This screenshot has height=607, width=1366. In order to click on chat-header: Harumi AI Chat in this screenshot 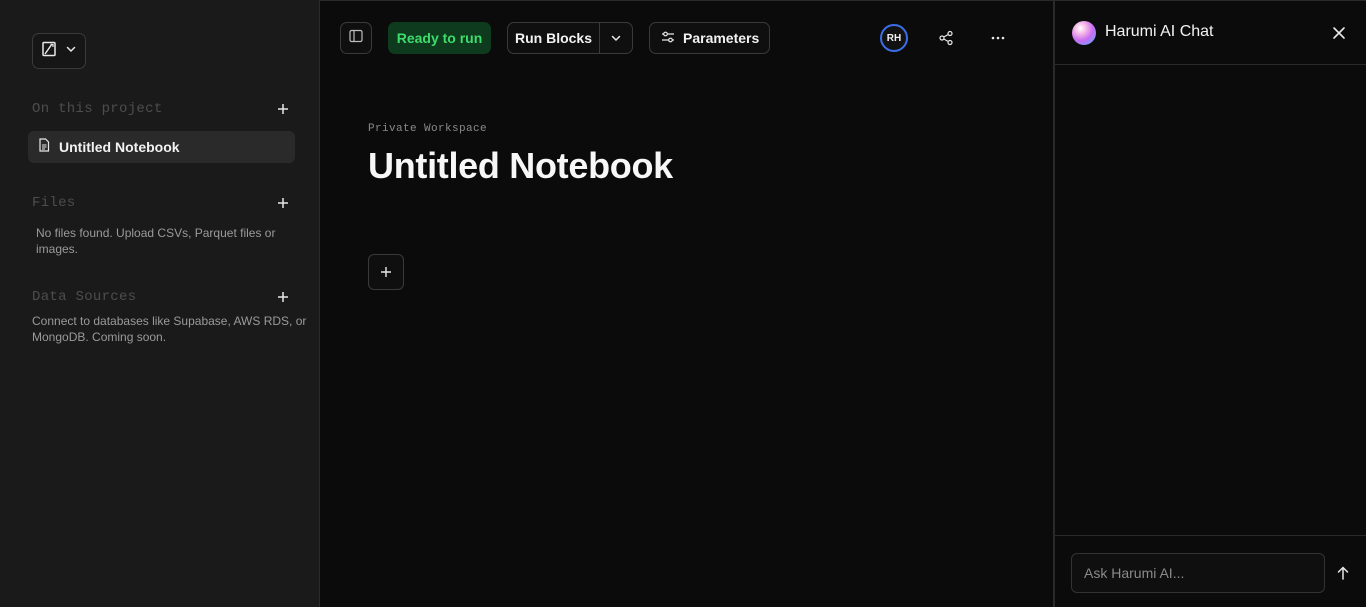, I will do `click(1210, 33)`.